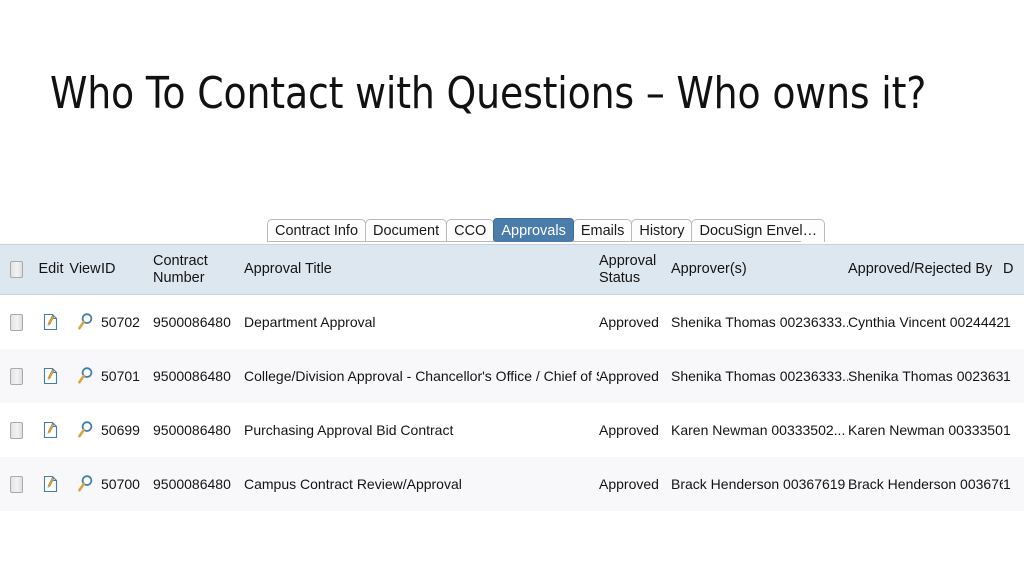  I want to click on cell-approved-rejected-by: Karen Newman 00333502, so click(925, 430).